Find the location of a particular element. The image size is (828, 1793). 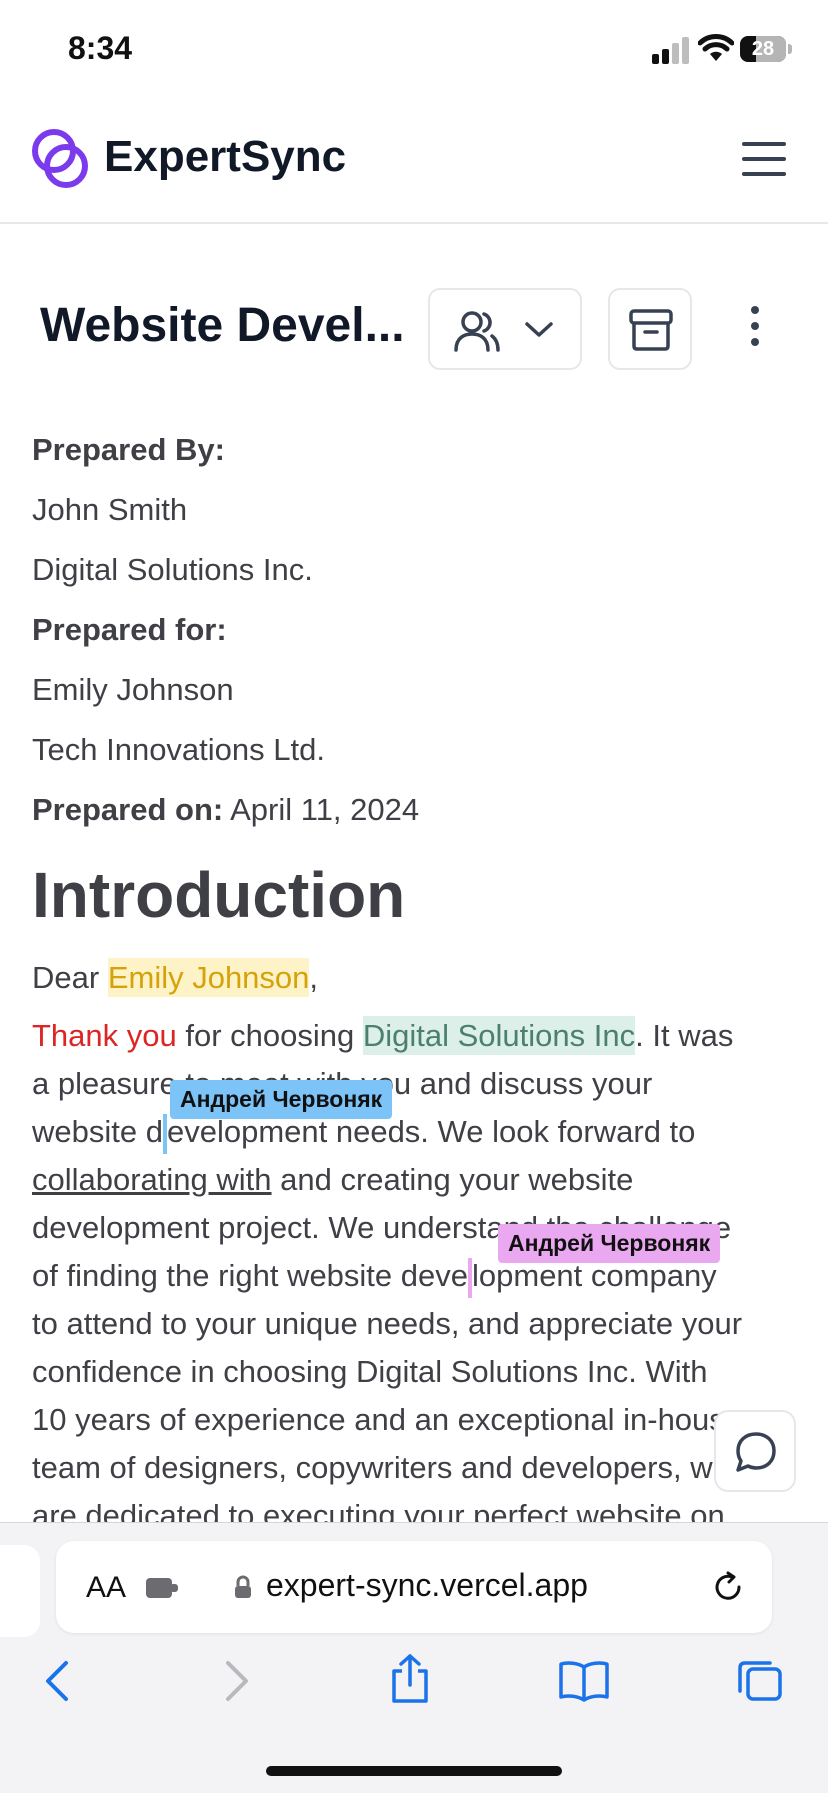

prepared-by-label: Prepared By: is located at coordinates (128, 449).